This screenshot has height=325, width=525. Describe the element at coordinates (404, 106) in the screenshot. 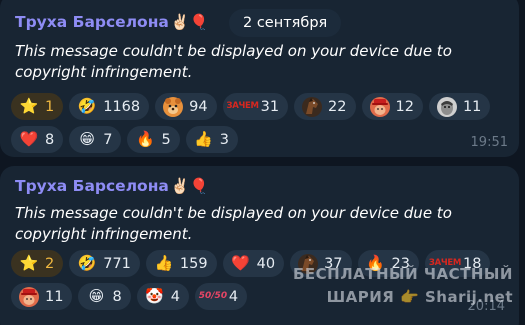

I see `reaction-count: 12` at that location.